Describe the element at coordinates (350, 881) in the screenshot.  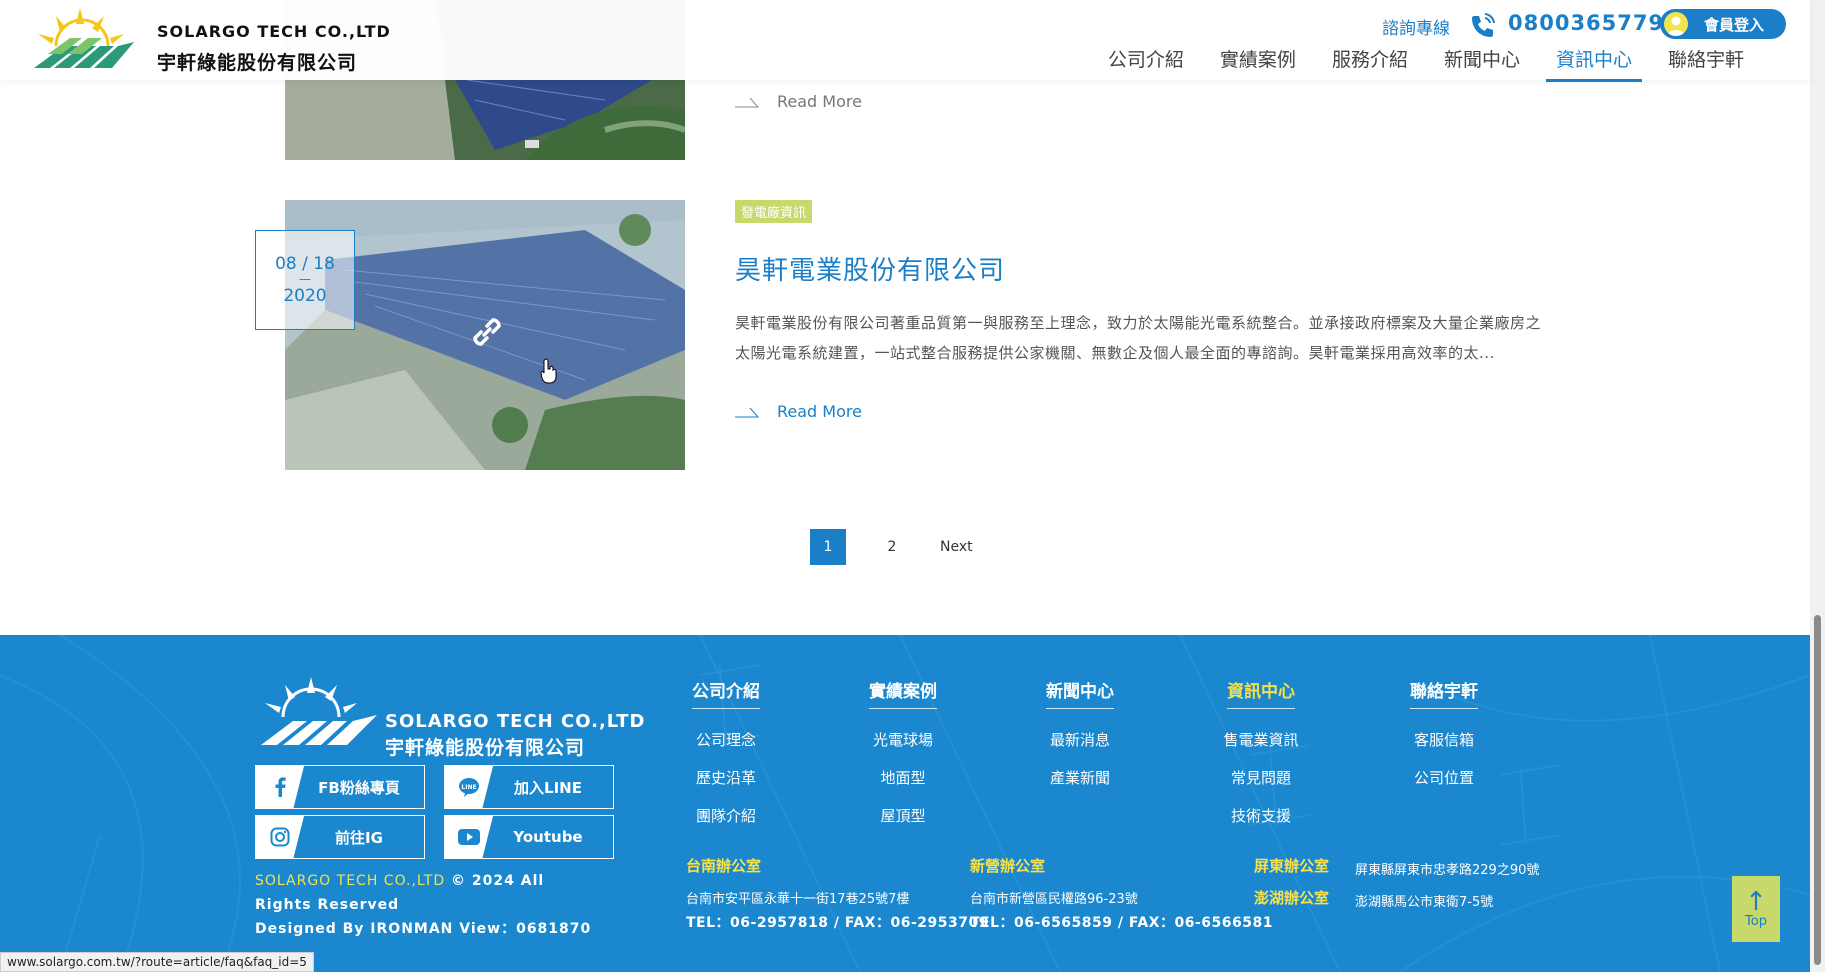
I see `copyright-brand: SOLARGO TECH CO.,LTD` at that location.